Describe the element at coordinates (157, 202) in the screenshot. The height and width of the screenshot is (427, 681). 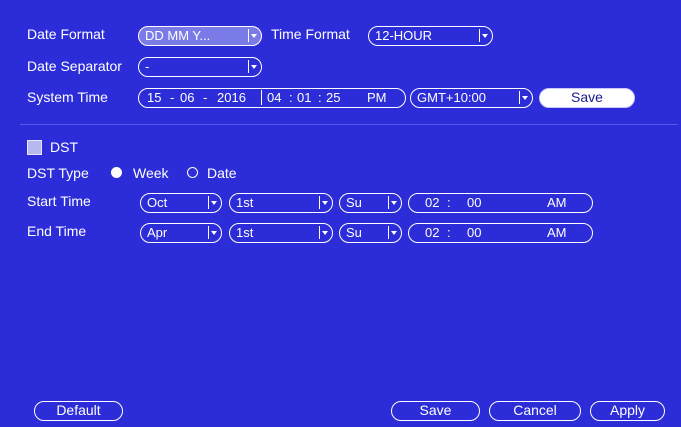
I see `start-month-value: Oct` at that location.